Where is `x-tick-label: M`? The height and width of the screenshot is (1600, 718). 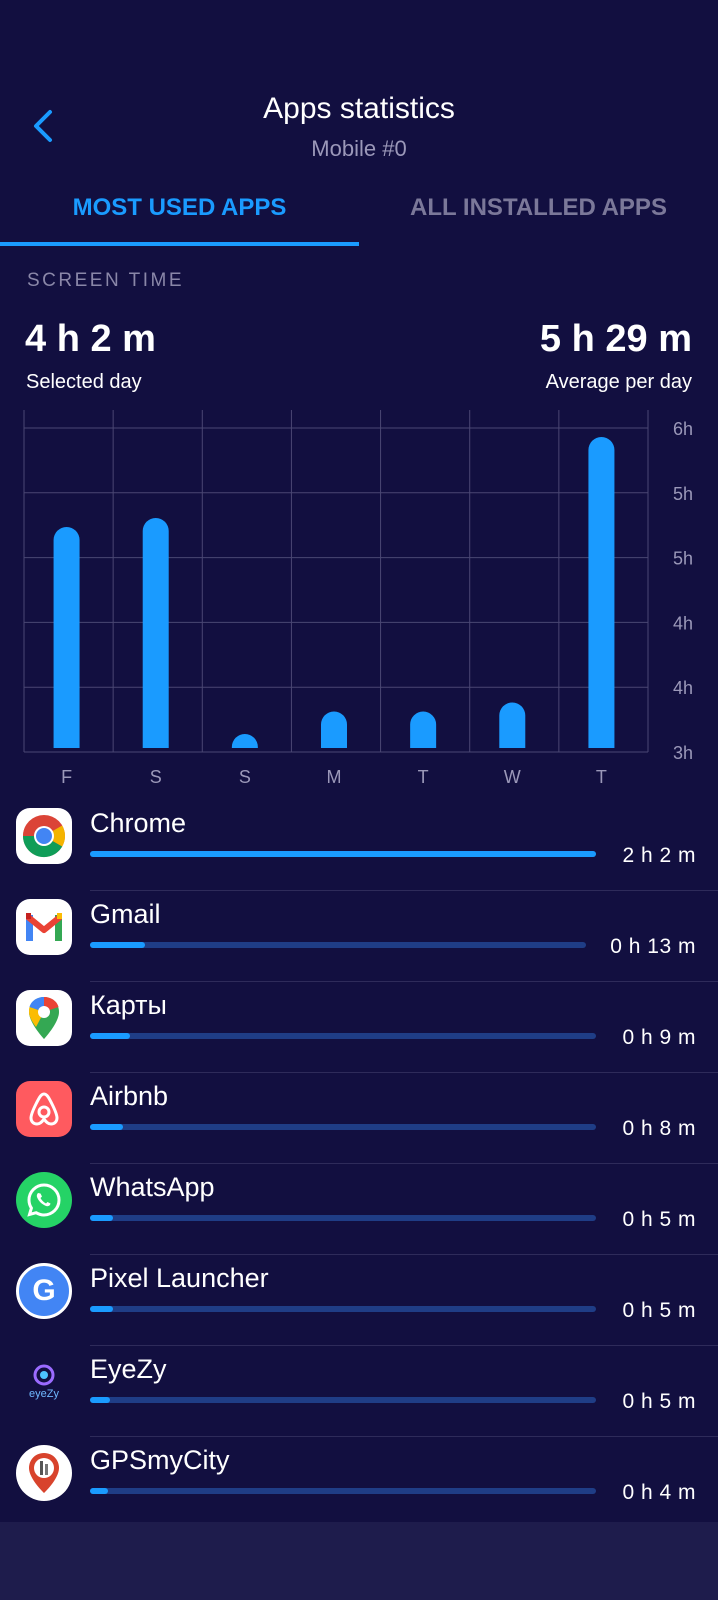
x-tick-label: M is located at coordinates (334, 777).